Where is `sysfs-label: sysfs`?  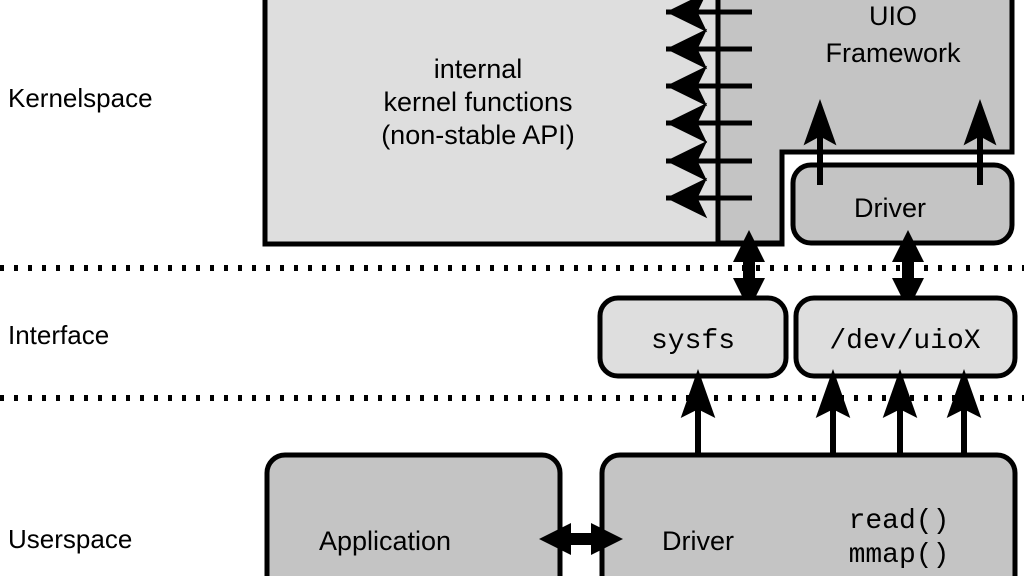
sysfs-label: sysfs is located at coordinates (693, 341).